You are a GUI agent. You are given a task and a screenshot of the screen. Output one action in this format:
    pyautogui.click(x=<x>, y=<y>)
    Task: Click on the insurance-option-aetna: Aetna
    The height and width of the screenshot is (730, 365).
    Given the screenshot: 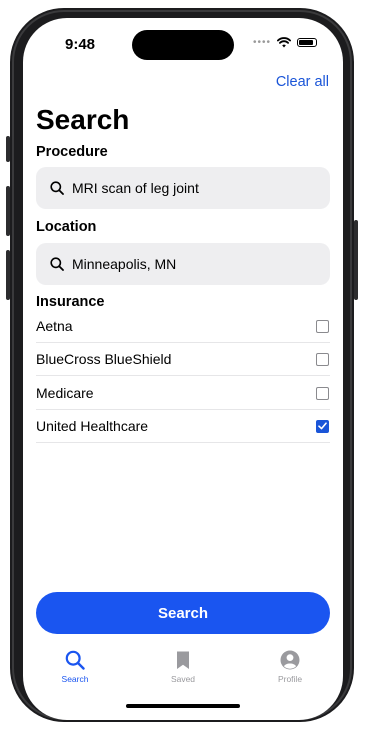 What is the action you would take?
    pyautogui.click(x=183, y=326)
    